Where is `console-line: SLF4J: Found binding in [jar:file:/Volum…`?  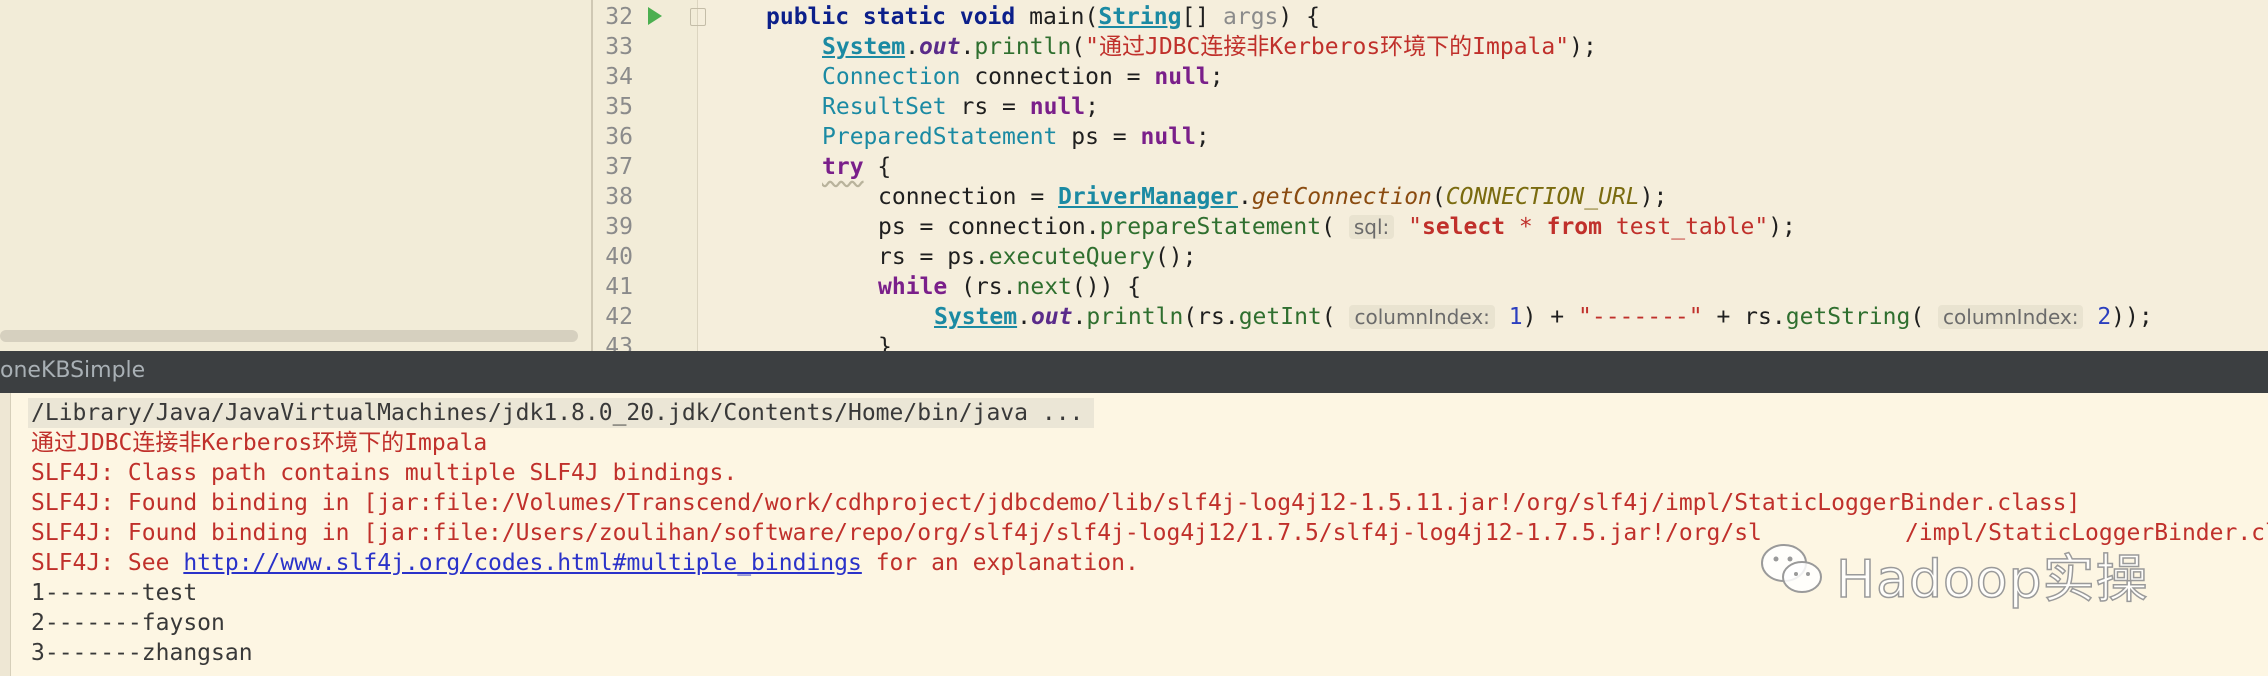
console-line: SLF4J: Found binding in [jar:file:/Volum… is located at coordinates (1056, 503).